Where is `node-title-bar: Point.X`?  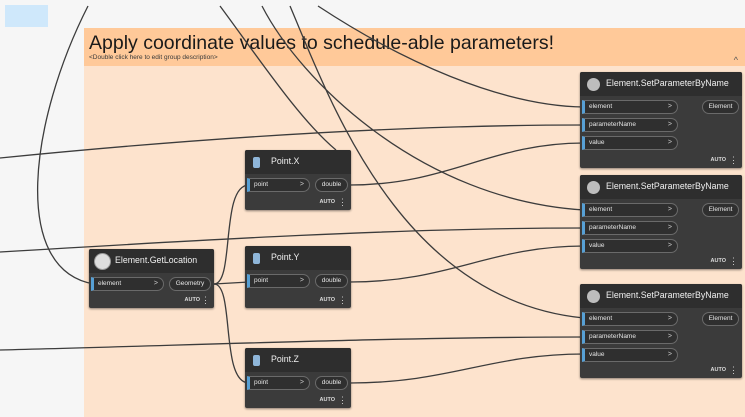 node-title-bar: Point.X is located at coordinates (298, 162).